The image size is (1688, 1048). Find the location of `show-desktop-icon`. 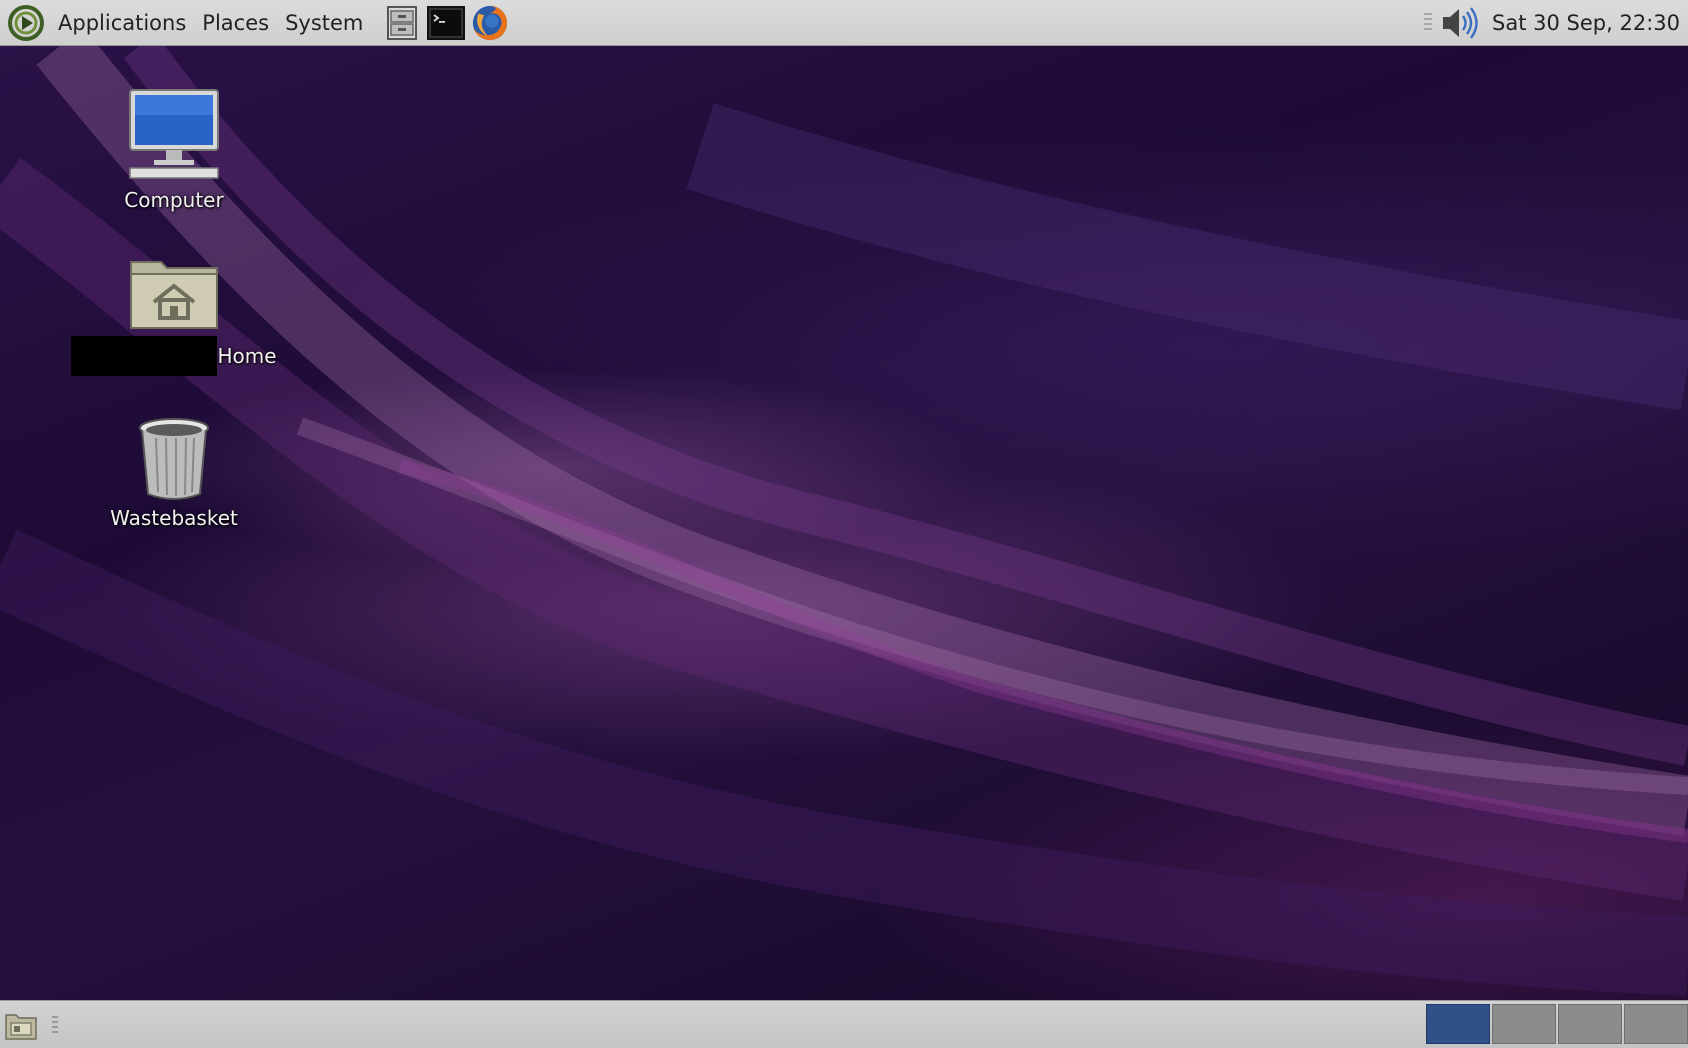

show-desktop-icon is located at coordinates (21, 1026).